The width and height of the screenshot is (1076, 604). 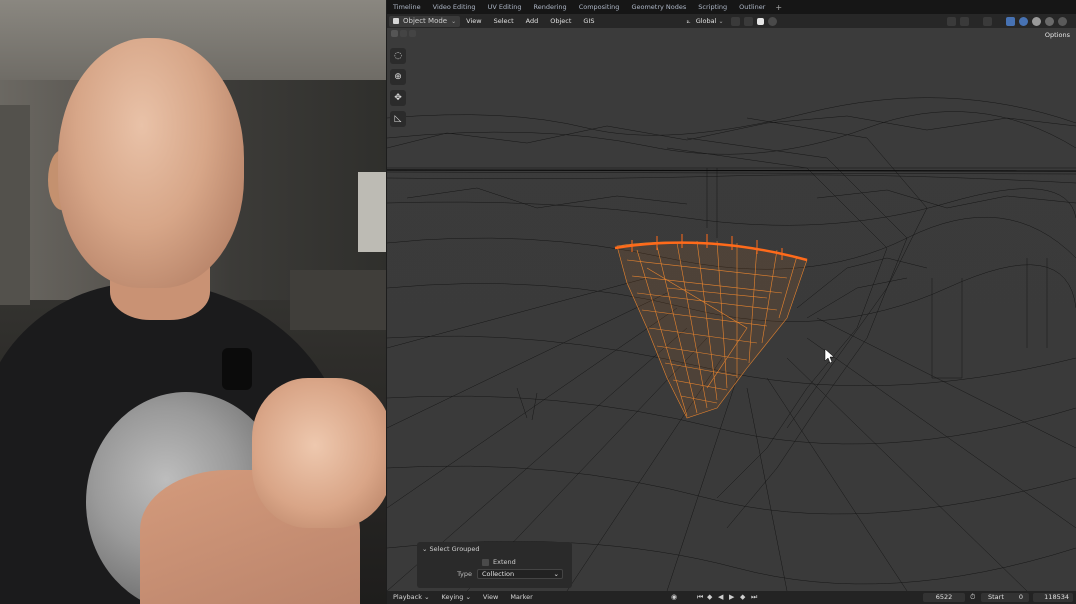 I want to click on shading-wireframe-icon, so click(x=1024, y=21).